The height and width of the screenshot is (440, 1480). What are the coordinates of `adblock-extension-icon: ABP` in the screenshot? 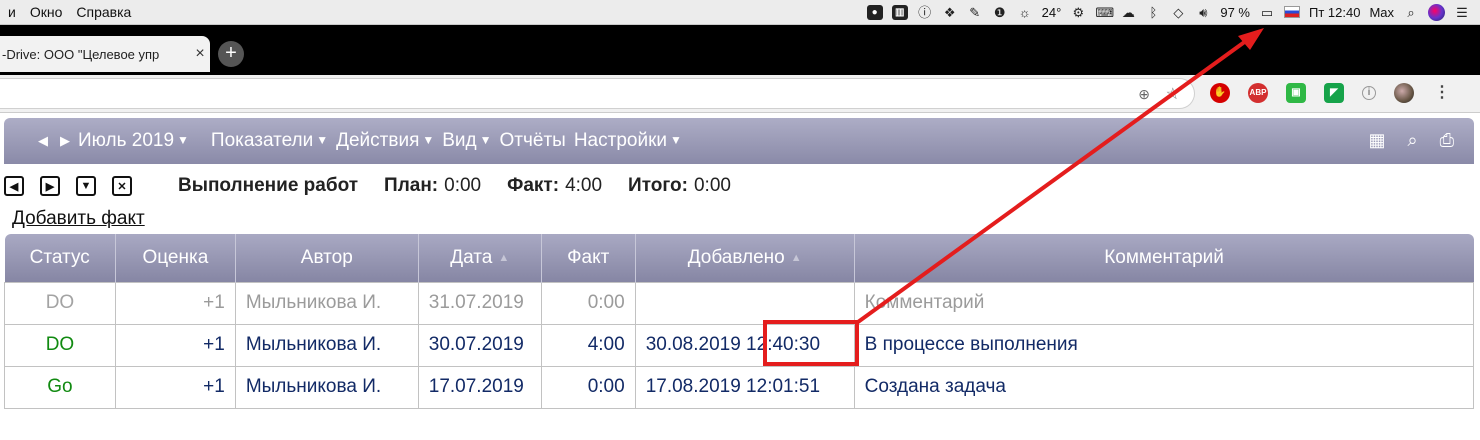 It's located at (1258, 93).